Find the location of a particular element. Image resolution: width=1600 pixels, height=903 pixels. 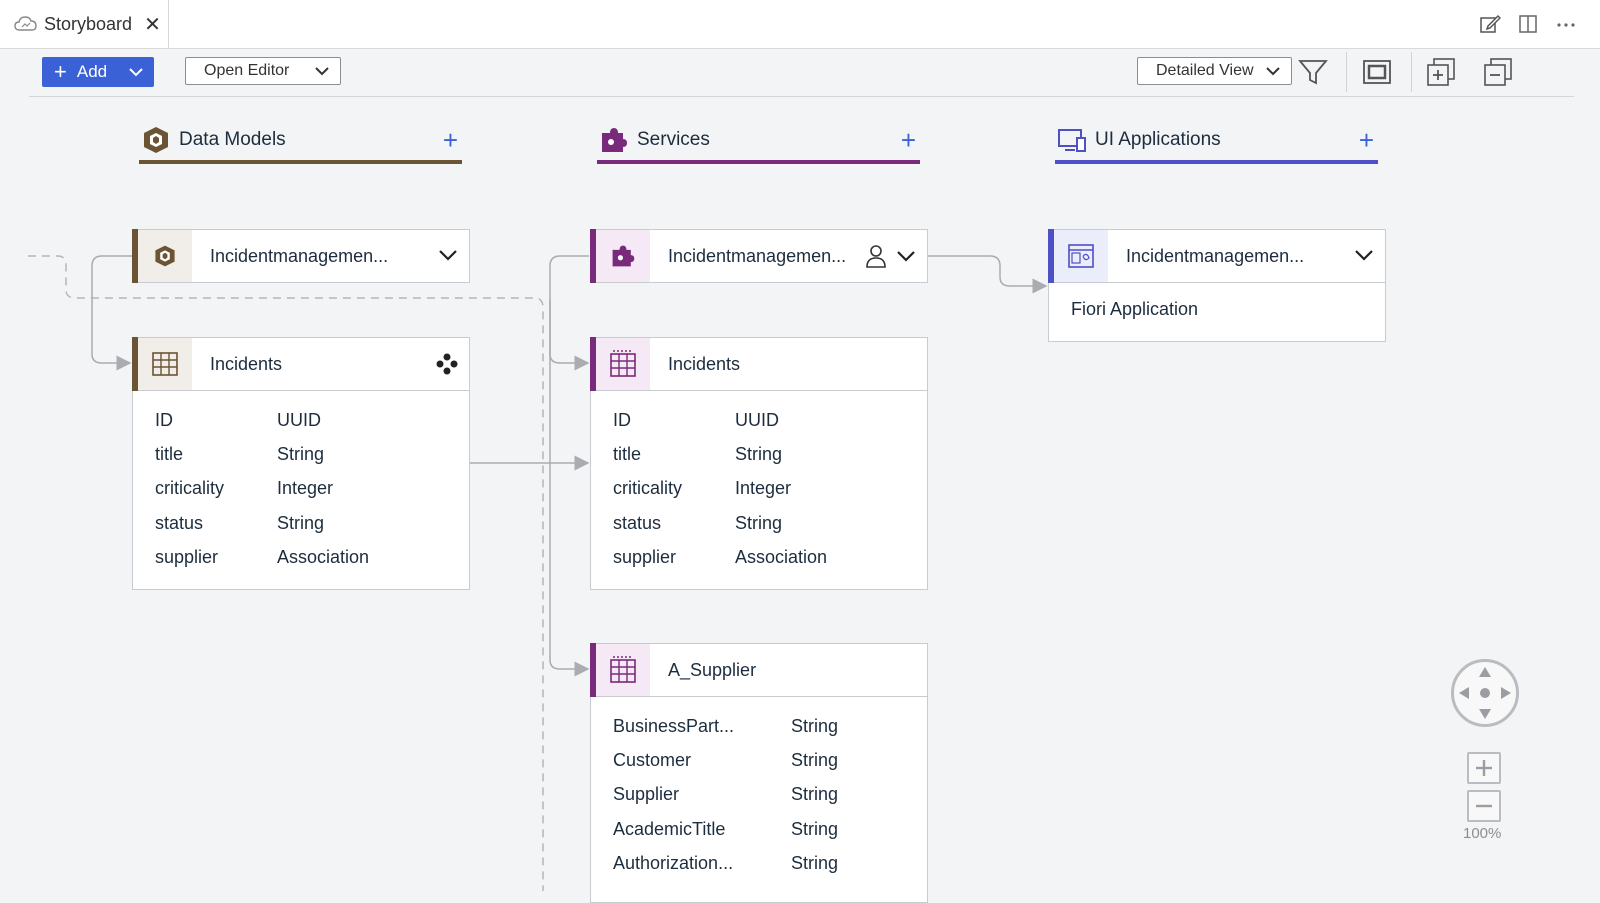

zoom-out-button is located at coordinates (1484, 806).